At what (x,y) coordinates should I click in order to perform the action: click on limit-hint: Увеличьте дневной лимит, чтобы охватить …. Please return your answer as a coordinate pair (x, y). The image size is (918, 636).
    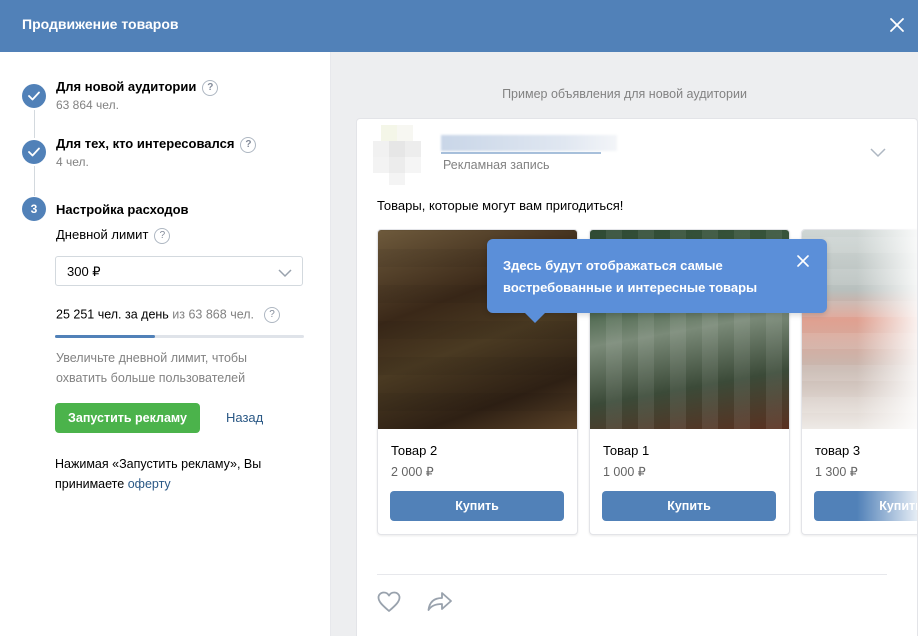
    Looking at the image, I should click on (152, 368).